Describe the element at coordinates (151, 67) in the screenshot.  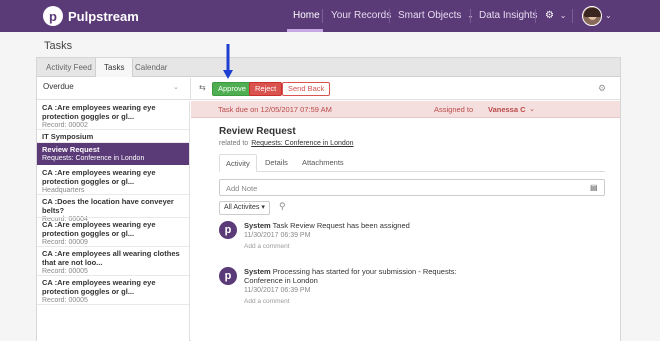
I see `tab-calendar: Calendar` at that location.